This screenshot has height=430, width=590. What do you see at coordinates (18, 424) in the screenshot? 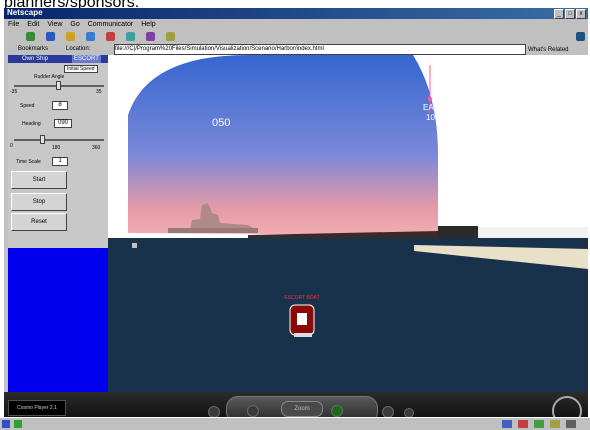
I see `taskbar-app-icon` at bounding box center [18, 424].